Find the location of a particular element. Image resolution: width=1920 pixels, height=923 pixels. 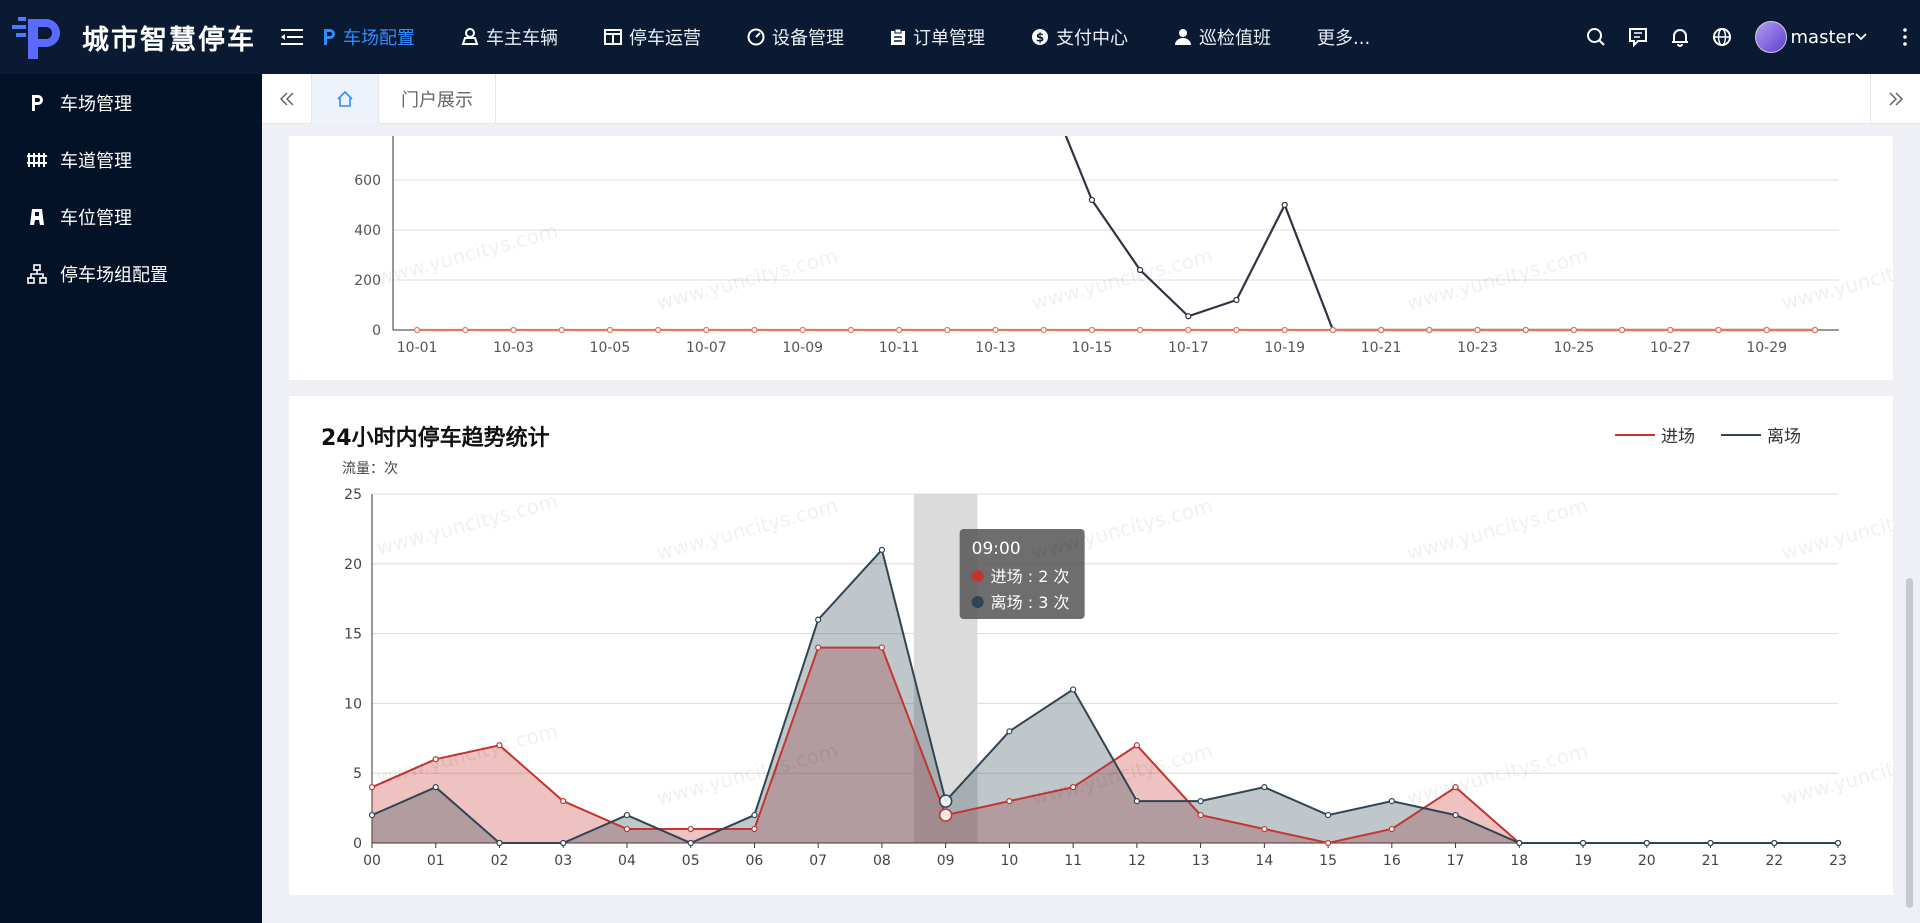

language-button is located at coordinates (1722, 37).